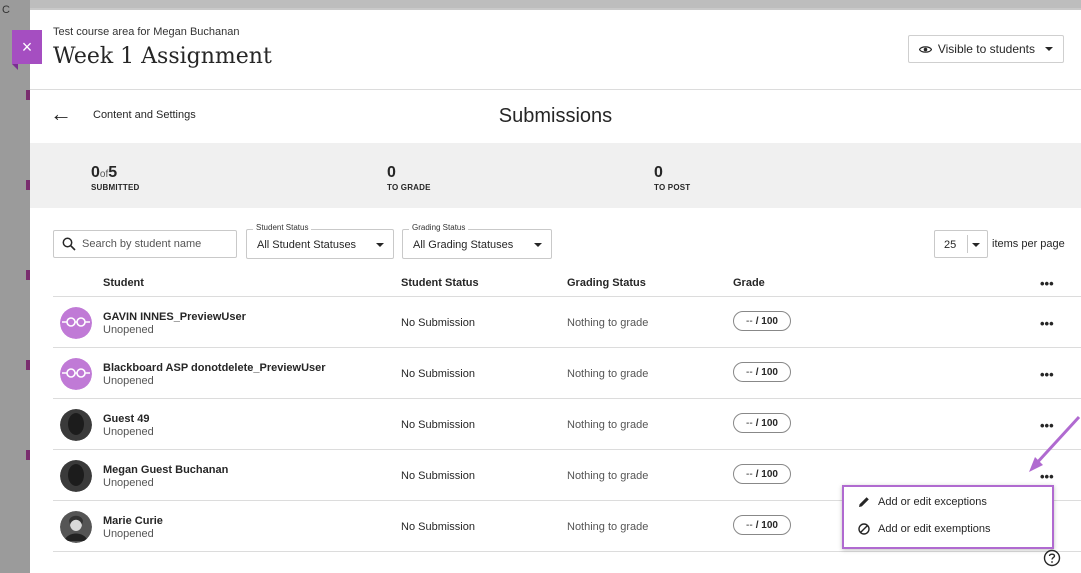  I want to click on search-icon, so click(69, 244).